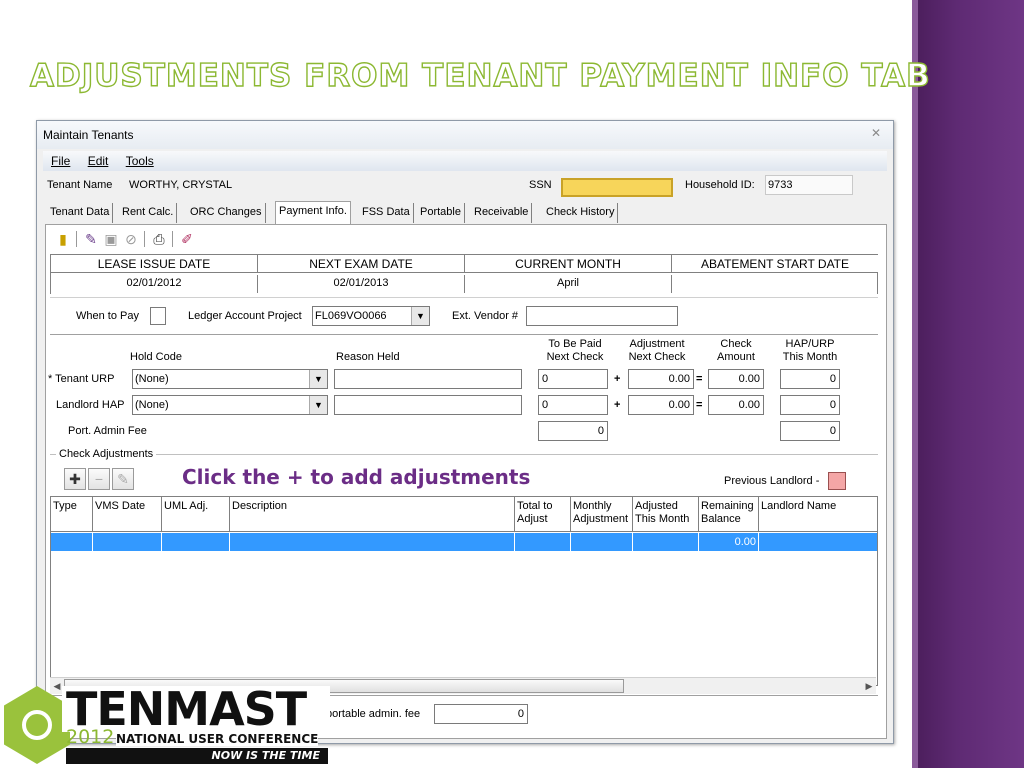 The image size is (1024, 768). Describe the element at coordinates (480, 75) in the screenshot. I see `slide-title: Adjustments from Tenant Payment Info Tab` at that location.